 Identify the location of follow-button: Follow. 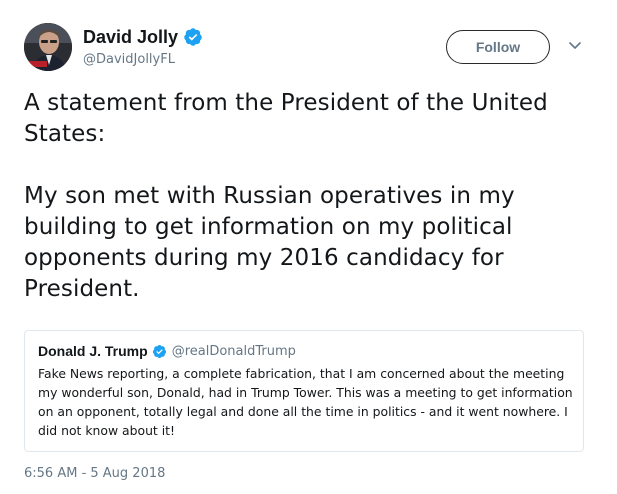
(498, 47).